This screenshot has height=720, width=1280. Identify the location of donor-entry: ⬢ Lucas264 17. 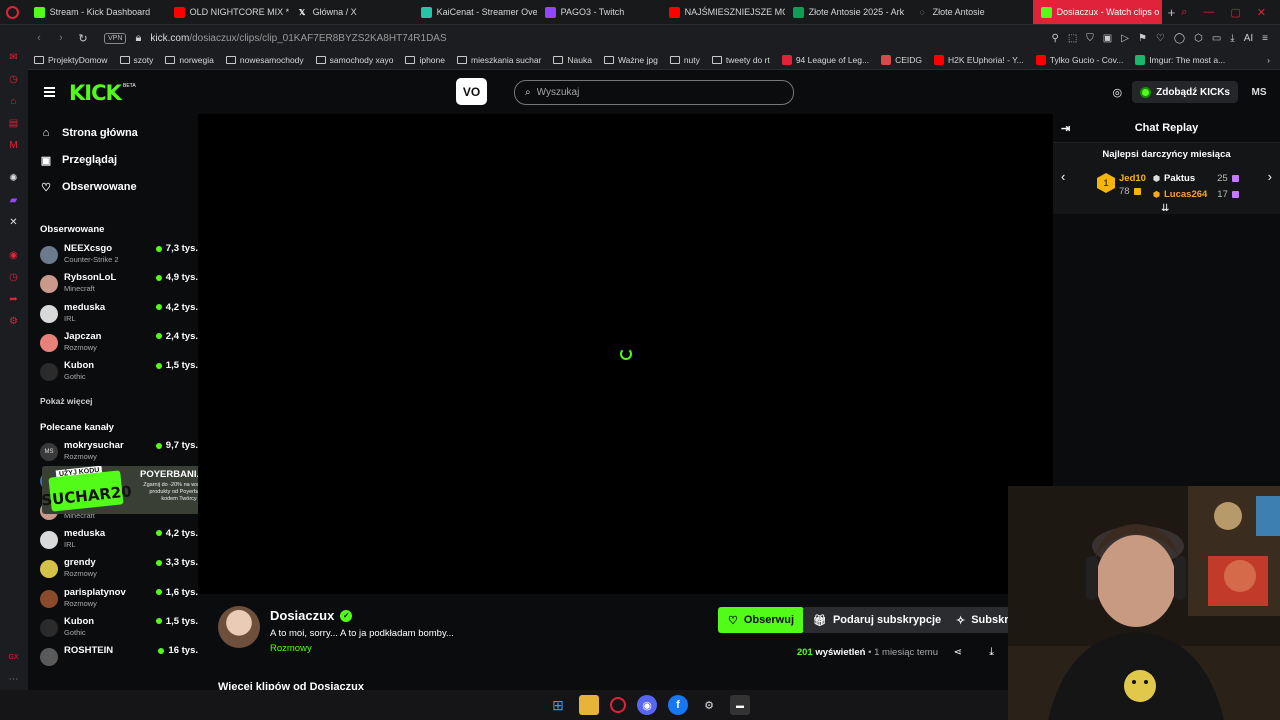
(1196, 194).